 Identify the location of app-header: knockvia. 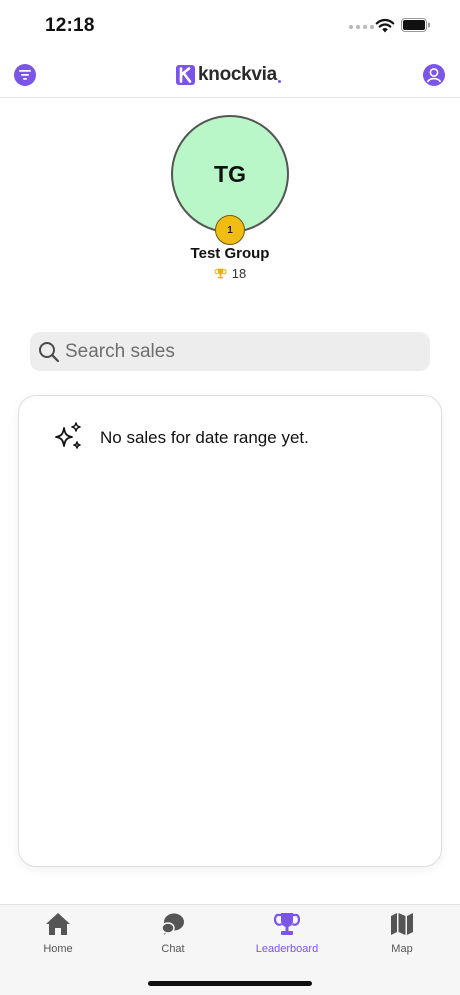
(230, 75).